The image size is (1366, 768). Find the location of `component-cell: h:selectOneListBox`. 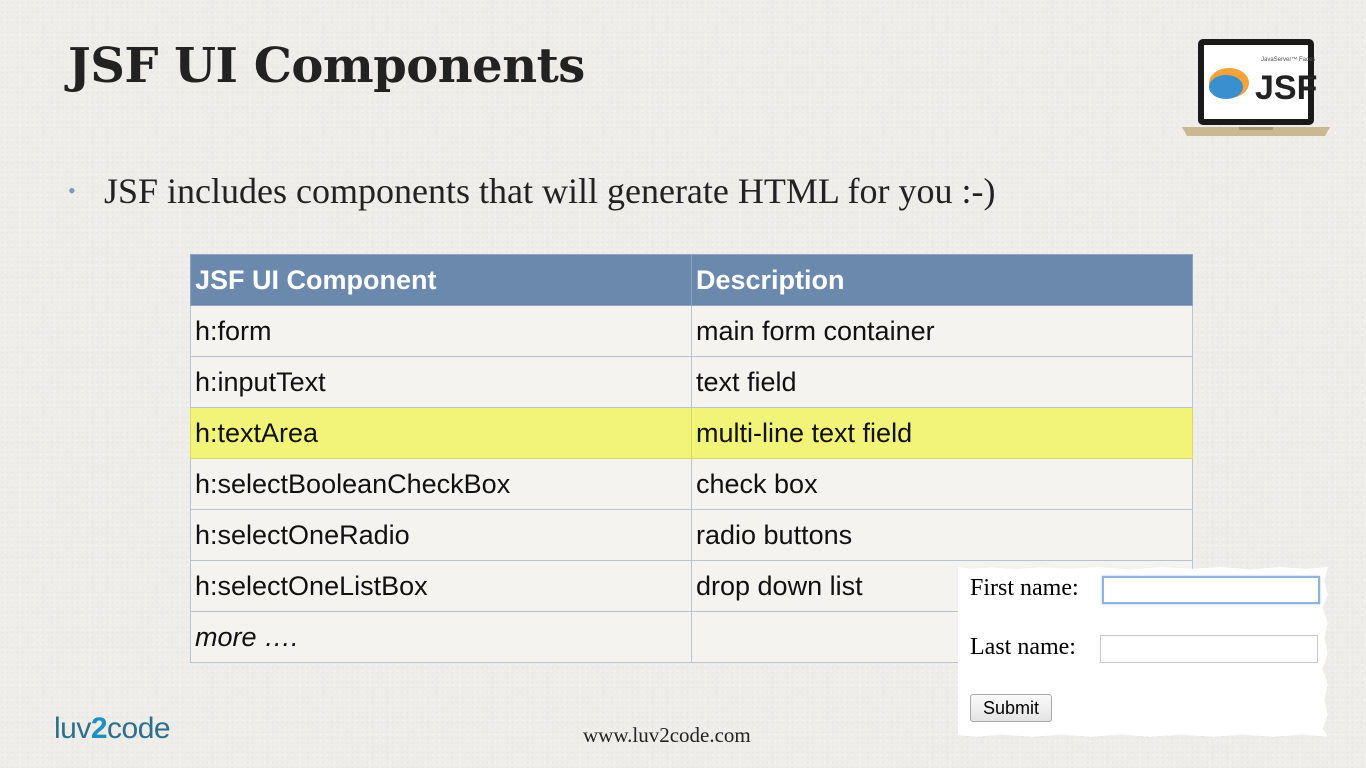

component-cell: h:selectOneListBox is located at coordinates (441, 586).